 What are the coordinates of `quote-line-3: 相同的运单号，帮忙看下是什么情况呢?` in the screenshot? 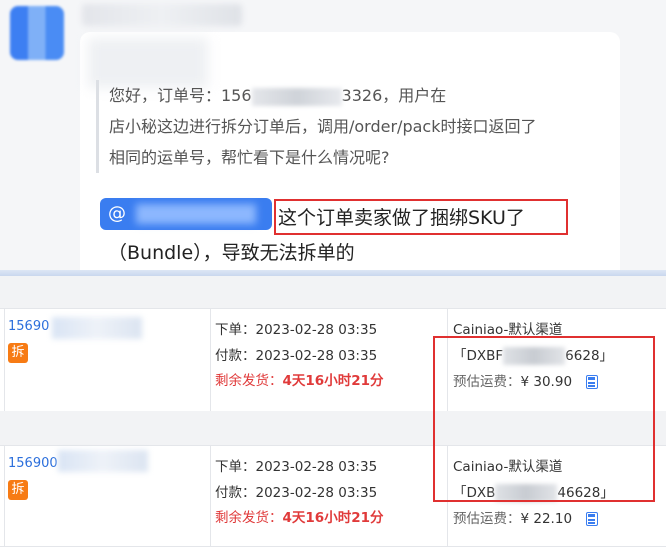 It's located at (249, 157).